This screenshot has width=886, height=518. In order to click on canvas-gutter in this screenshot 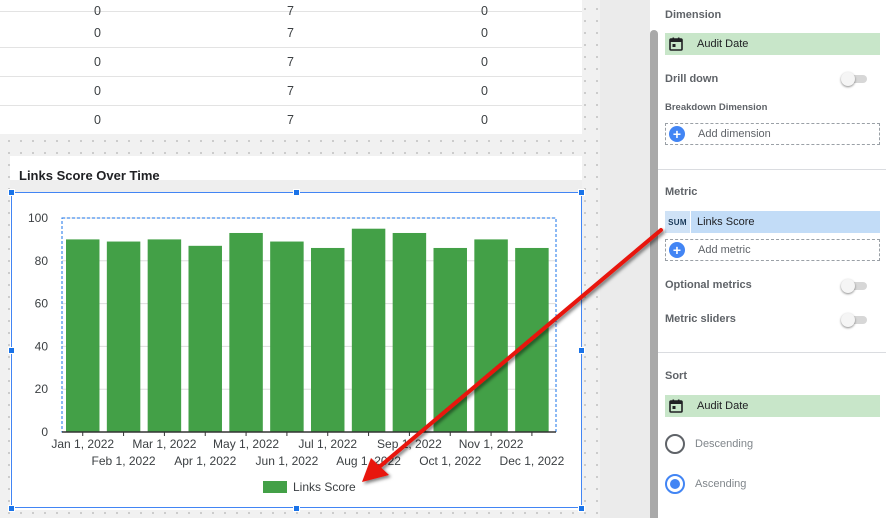, I will do `click(625, 259)`.